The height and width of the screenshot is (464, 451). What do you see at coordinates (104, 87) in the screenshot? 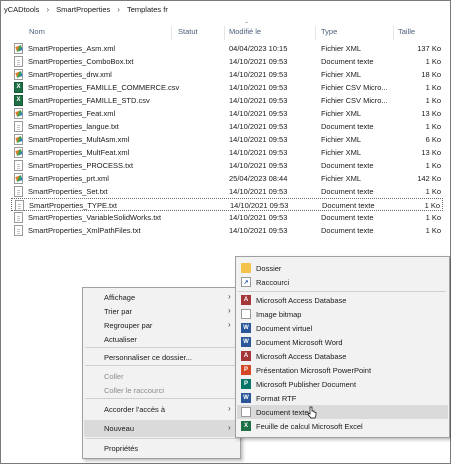
I see `file-name: SmartProperties_FAMILLE_COMMERCE.csv` at bounding box center [104, 87].